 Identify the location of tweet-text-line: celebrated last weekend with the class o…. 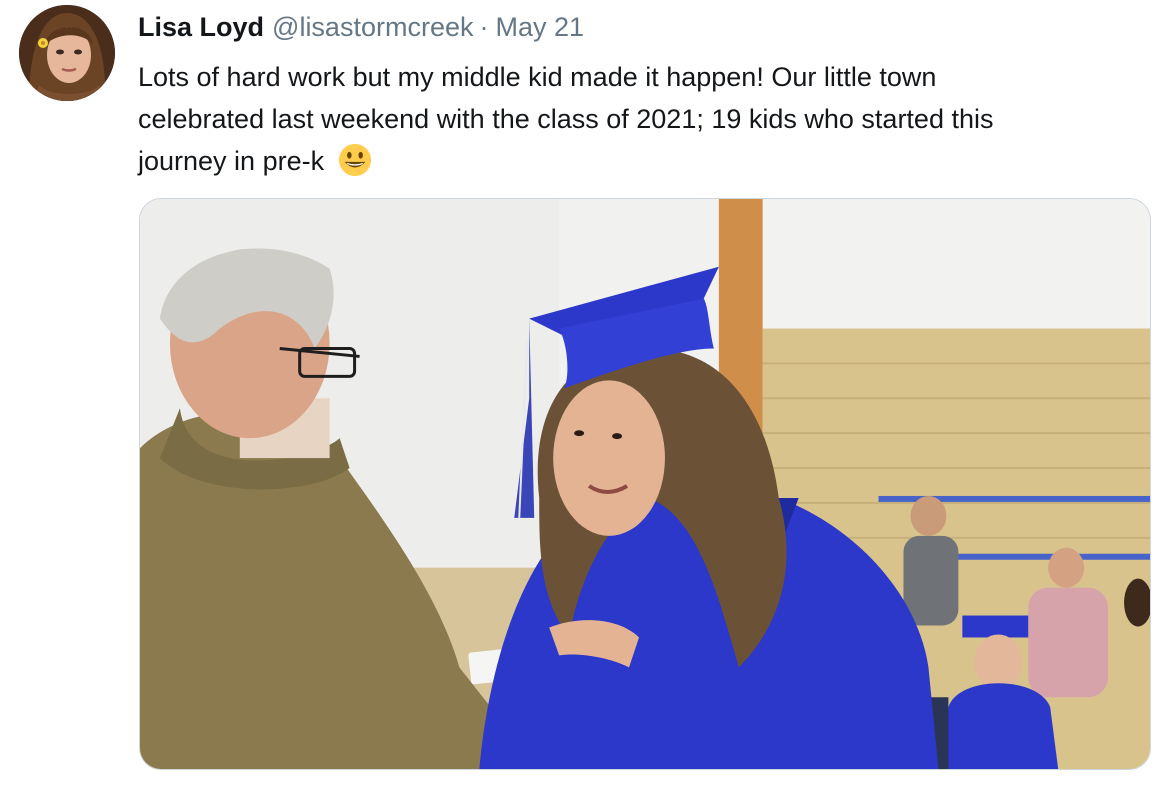
(566, 119).